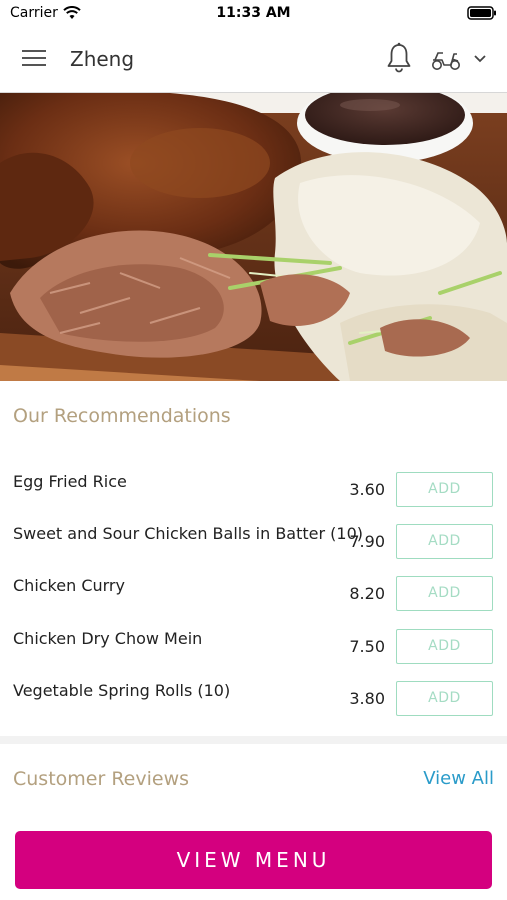 This screenshot has height=900, width=507. I want to click on view-menu-button: VIEW MENU, so click(253, 860).